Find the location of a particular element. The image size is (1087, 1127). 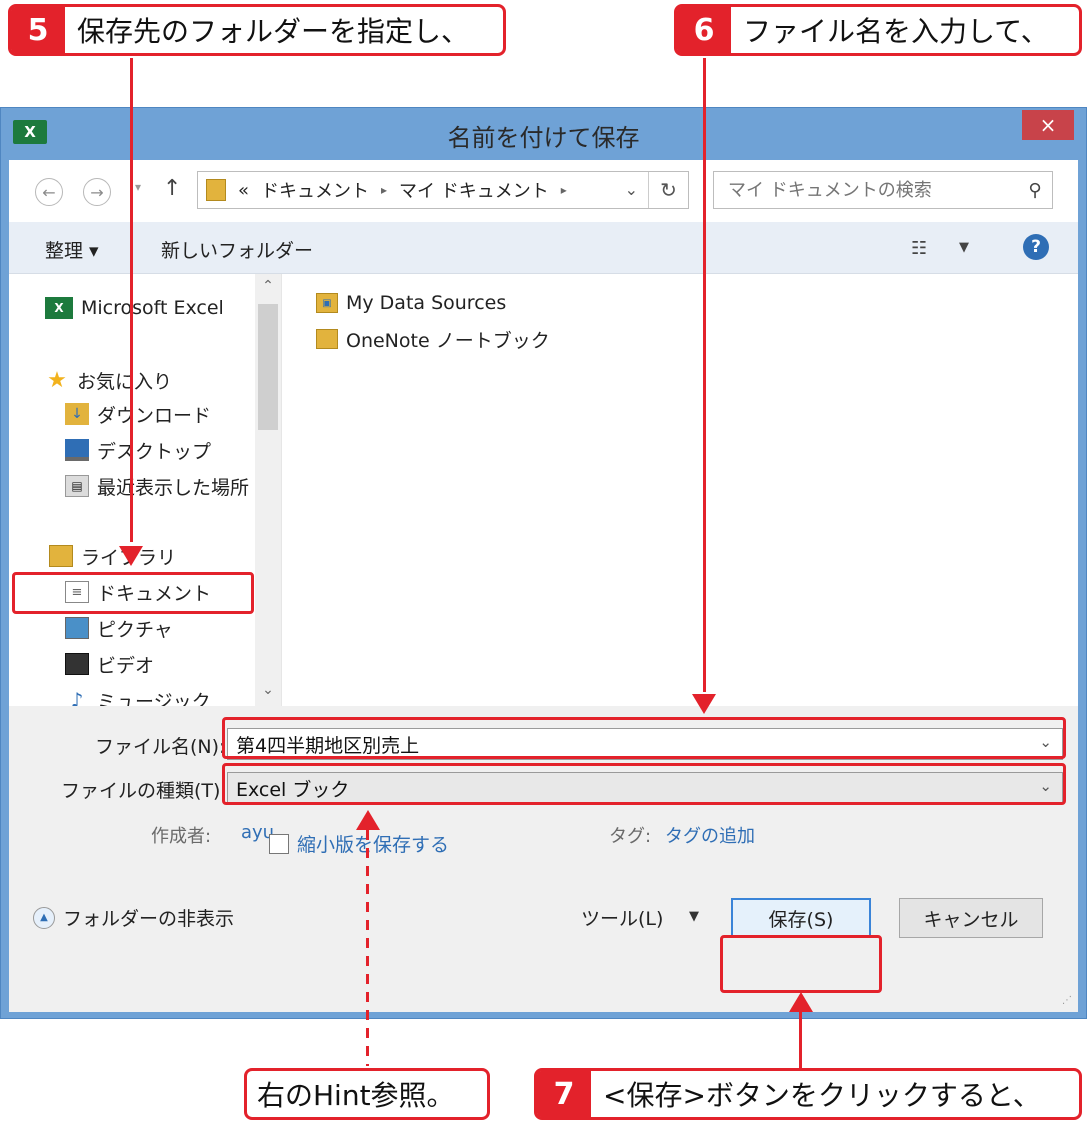

nav-item-favorites: ★ お気に入り is located at coordinates (108, 380).